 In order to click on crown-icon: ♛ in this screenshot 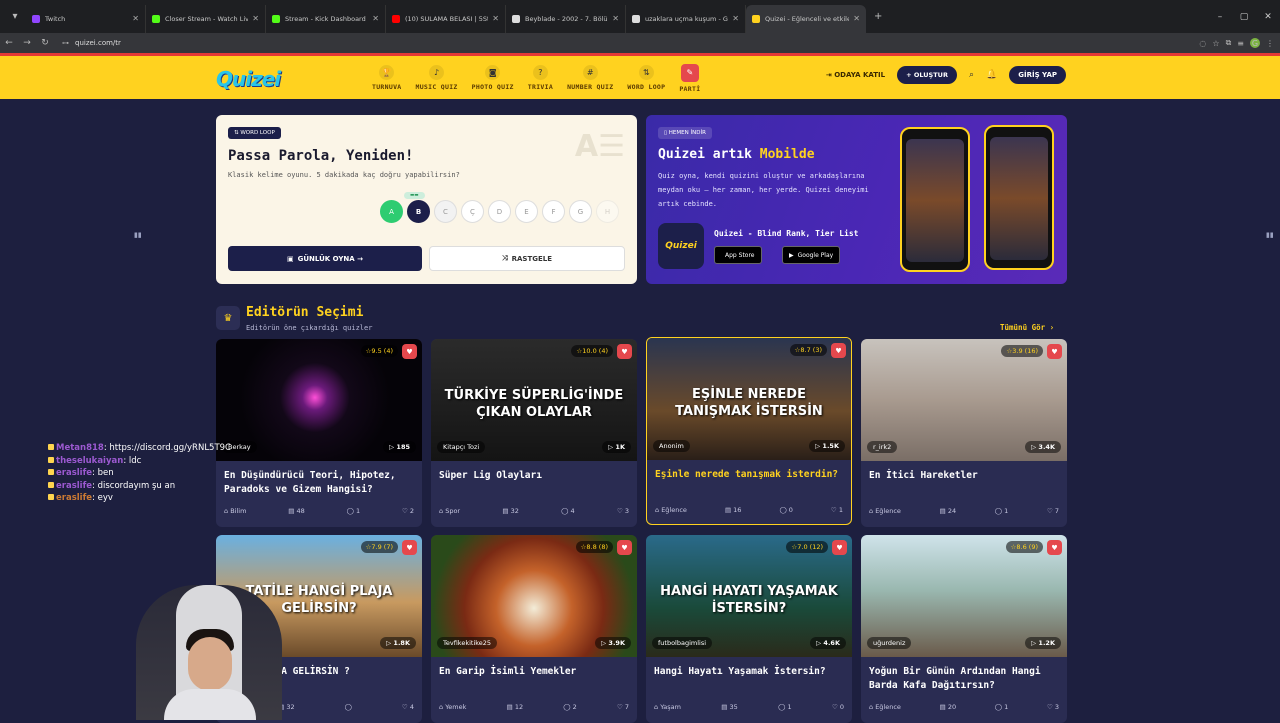, I will do `click(228, 318)`.